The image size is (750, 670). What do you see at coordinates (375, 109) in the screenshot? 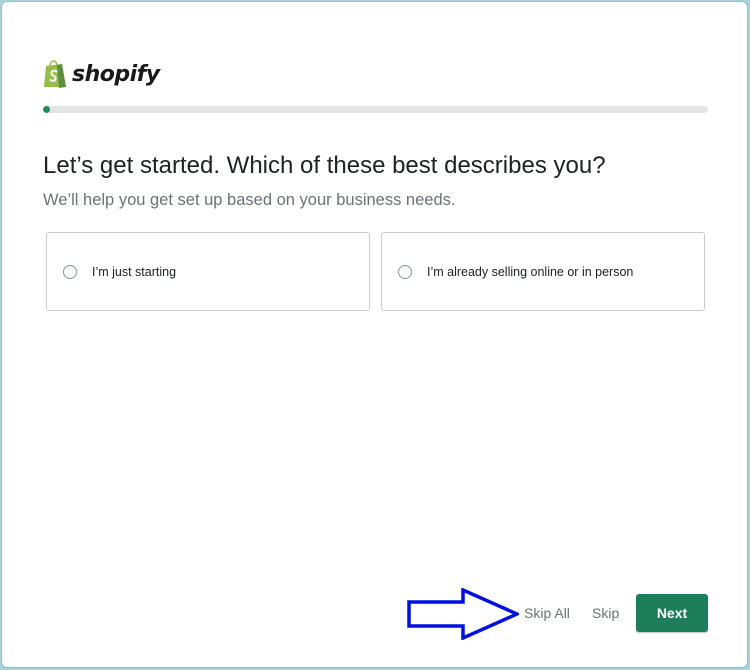
I see `progress-bar` at bounding box center [375, 109].